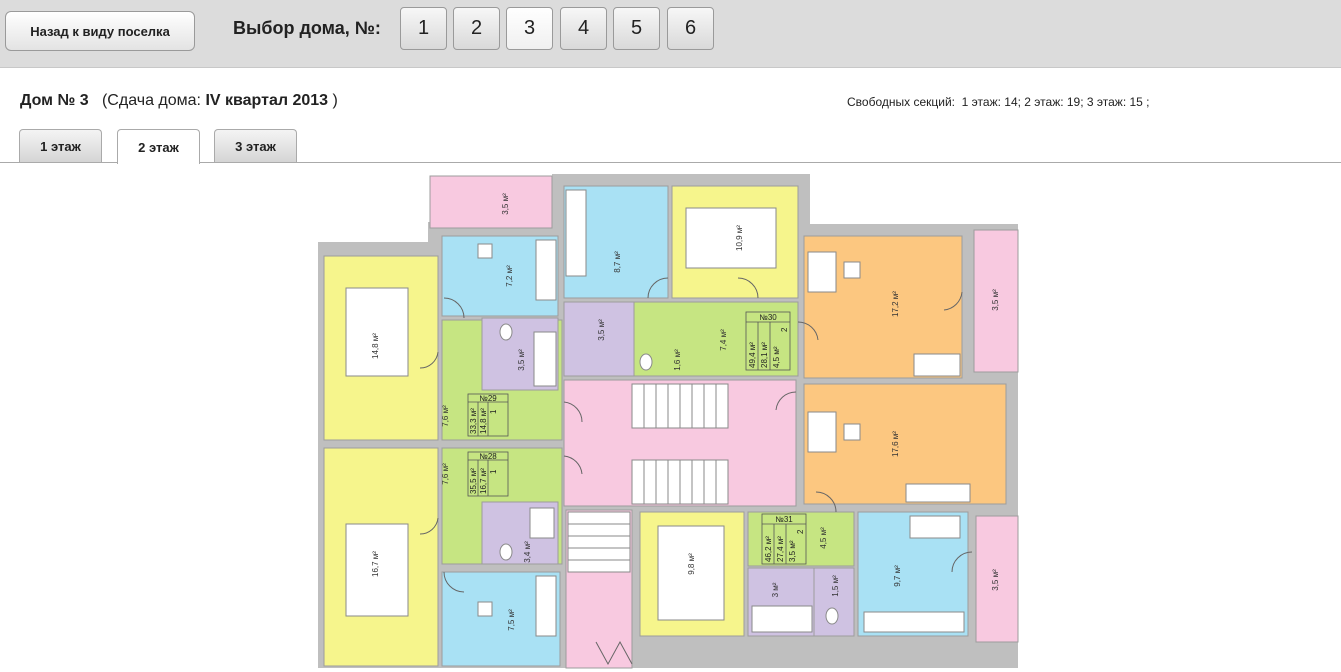  Describe the element at coordinates (895, 304) in the screenshot. I see `label-living-30: 17,2 м²` at that location.